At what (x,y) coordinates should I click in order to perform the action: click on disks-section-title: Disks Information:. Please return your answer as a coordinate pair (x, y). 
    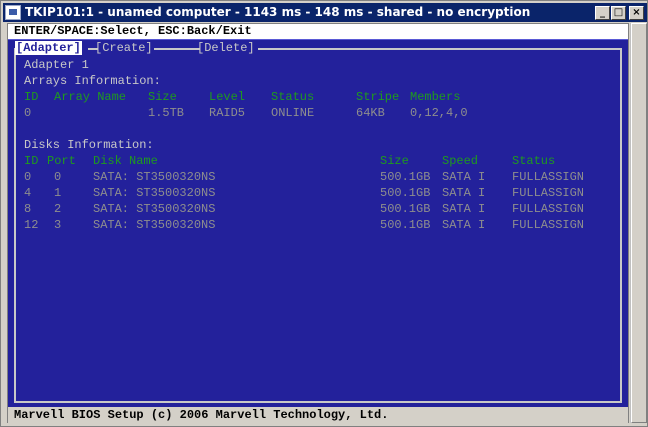
    Looking at the image, I should click on (89, 145).